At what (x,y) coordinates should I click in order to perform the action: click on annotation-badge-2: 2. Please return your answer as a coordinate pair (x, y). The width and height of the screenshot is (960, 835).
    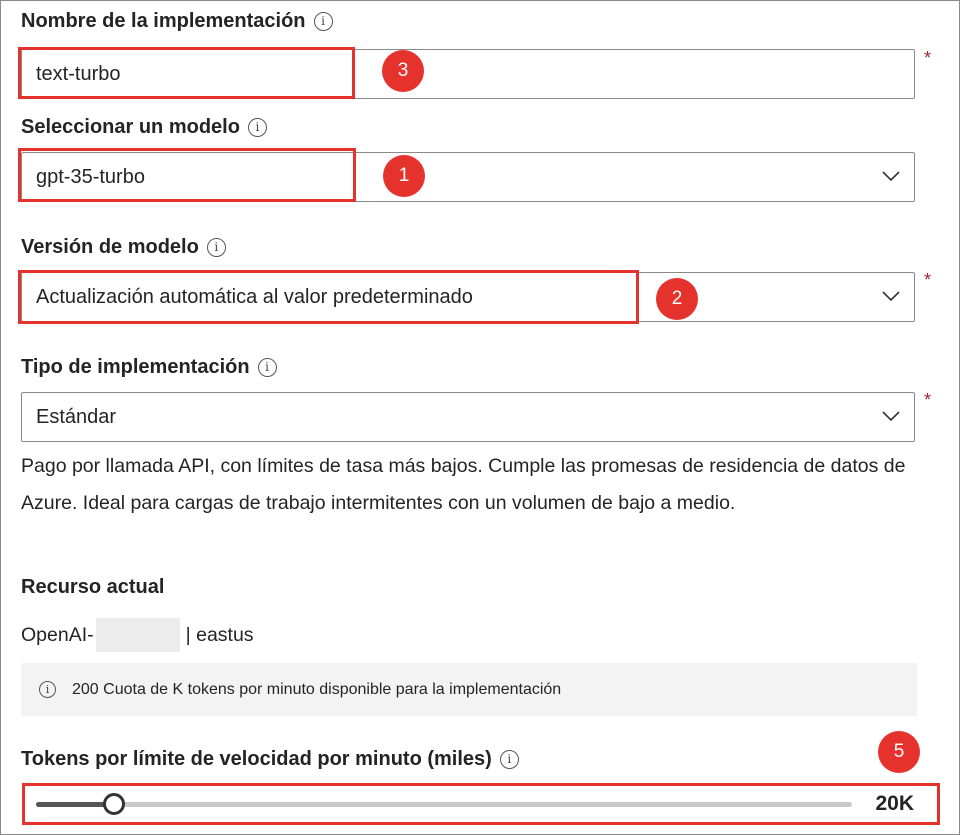
    Looking at the image, I should click on (677, 299).